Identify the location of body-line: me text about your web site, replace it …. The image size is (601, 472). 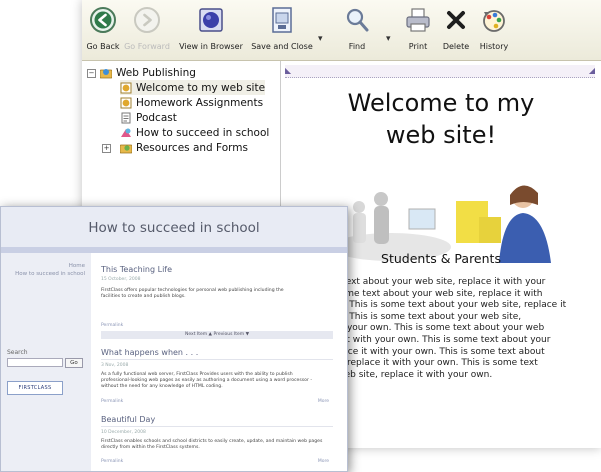
(435, 282).